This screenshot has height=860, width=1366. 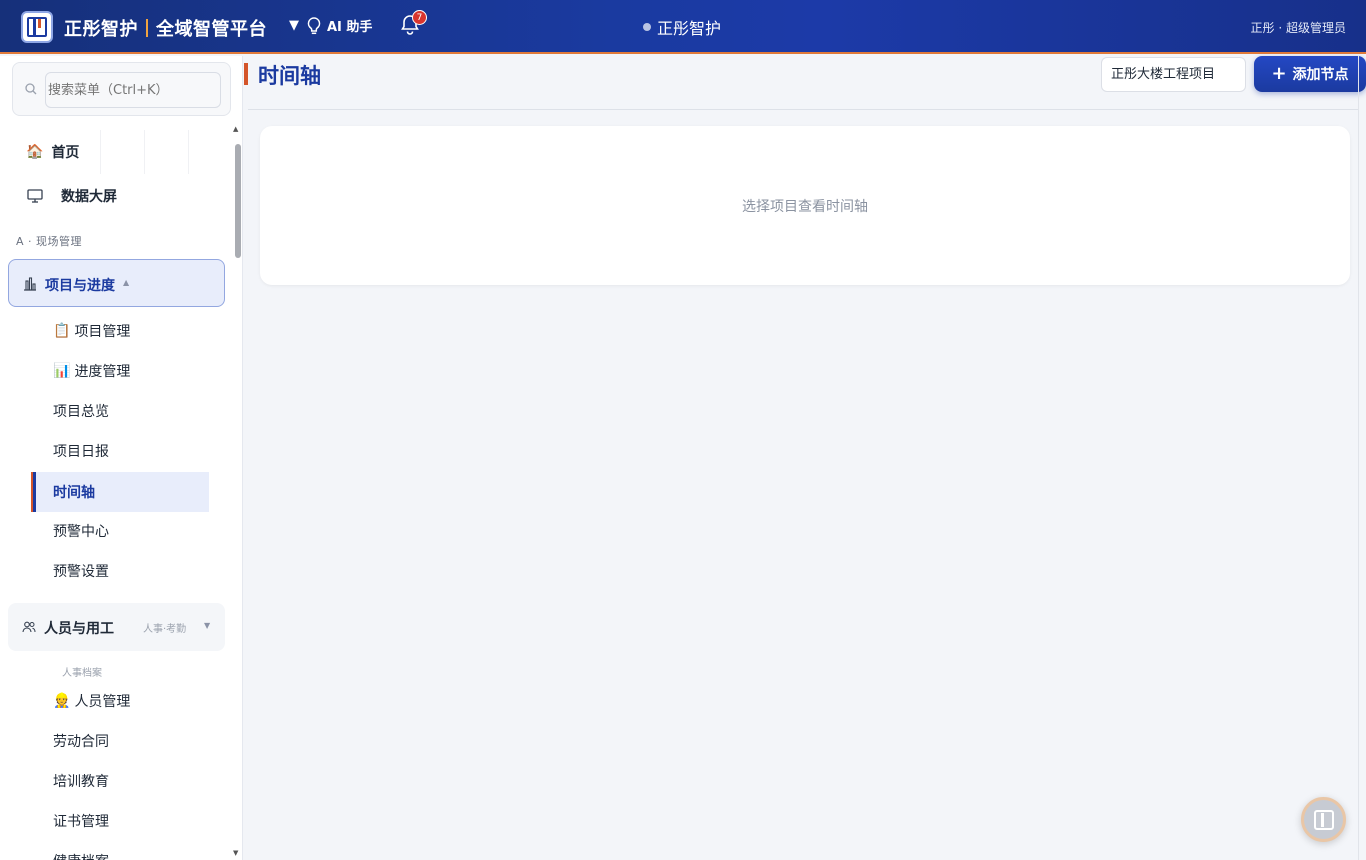 I want to click on top-bar: 正彤智护 全域智管平台 ▼ AI 助手 7 正彤智护 正彤 · 超级管理员, so click(x=683, y=27).